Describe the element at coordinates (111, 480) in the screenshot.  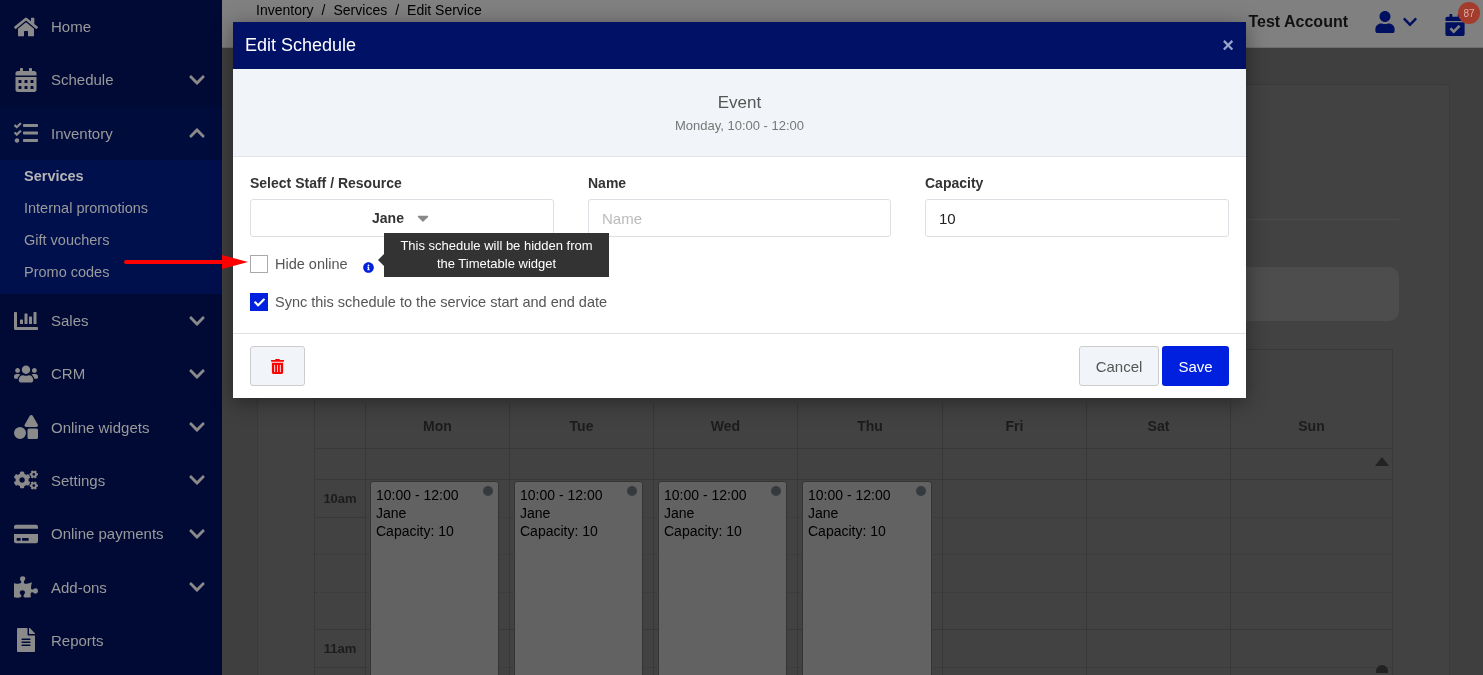
I see `sidebar-item: Settings` at that location.